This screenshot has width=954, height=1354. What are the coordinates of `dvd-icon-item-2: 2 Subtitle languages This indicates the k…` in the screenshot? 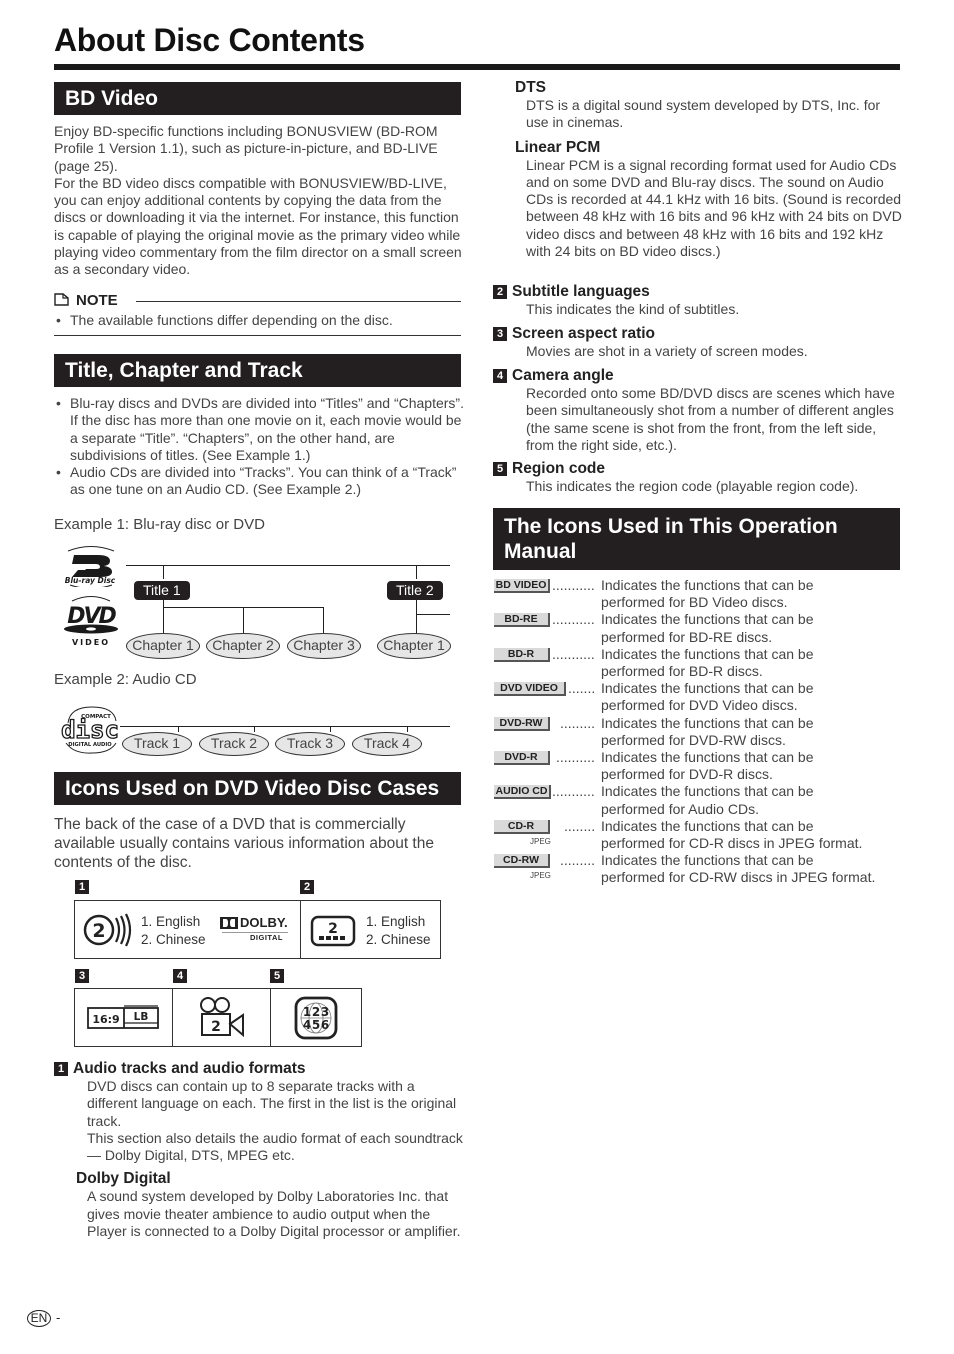 It's located at (698, 300).